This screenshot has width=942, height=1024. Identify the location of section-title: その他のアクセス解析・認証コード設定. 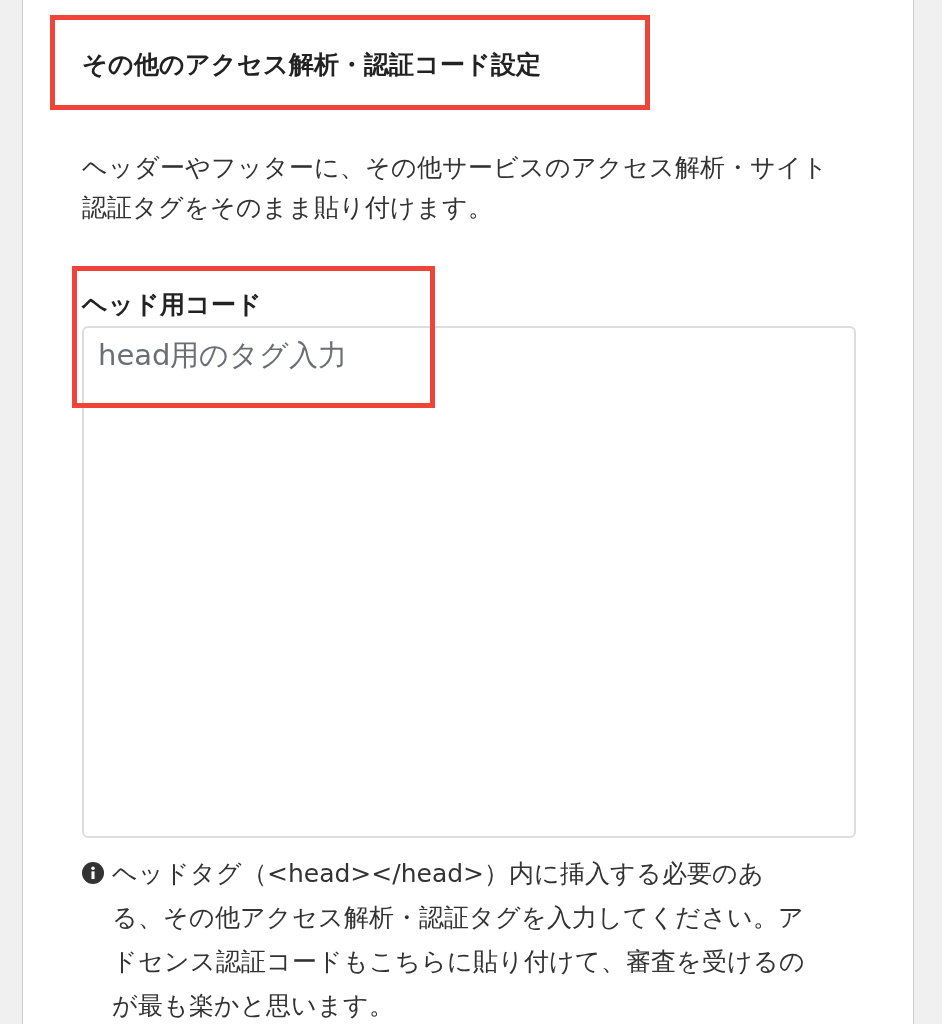
(312, 65).